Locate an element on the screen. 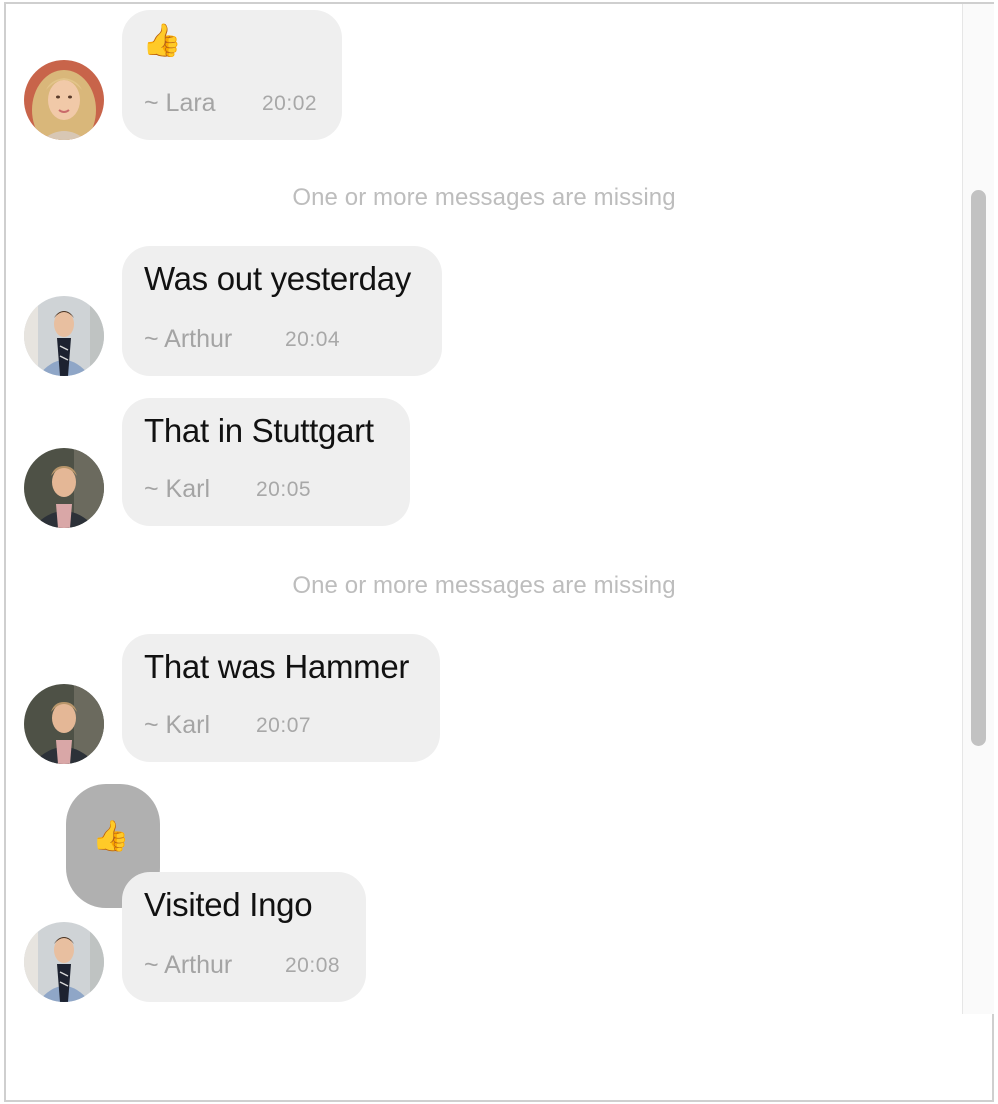  message-text: That was Hammer is located at coordinates (277, 666).